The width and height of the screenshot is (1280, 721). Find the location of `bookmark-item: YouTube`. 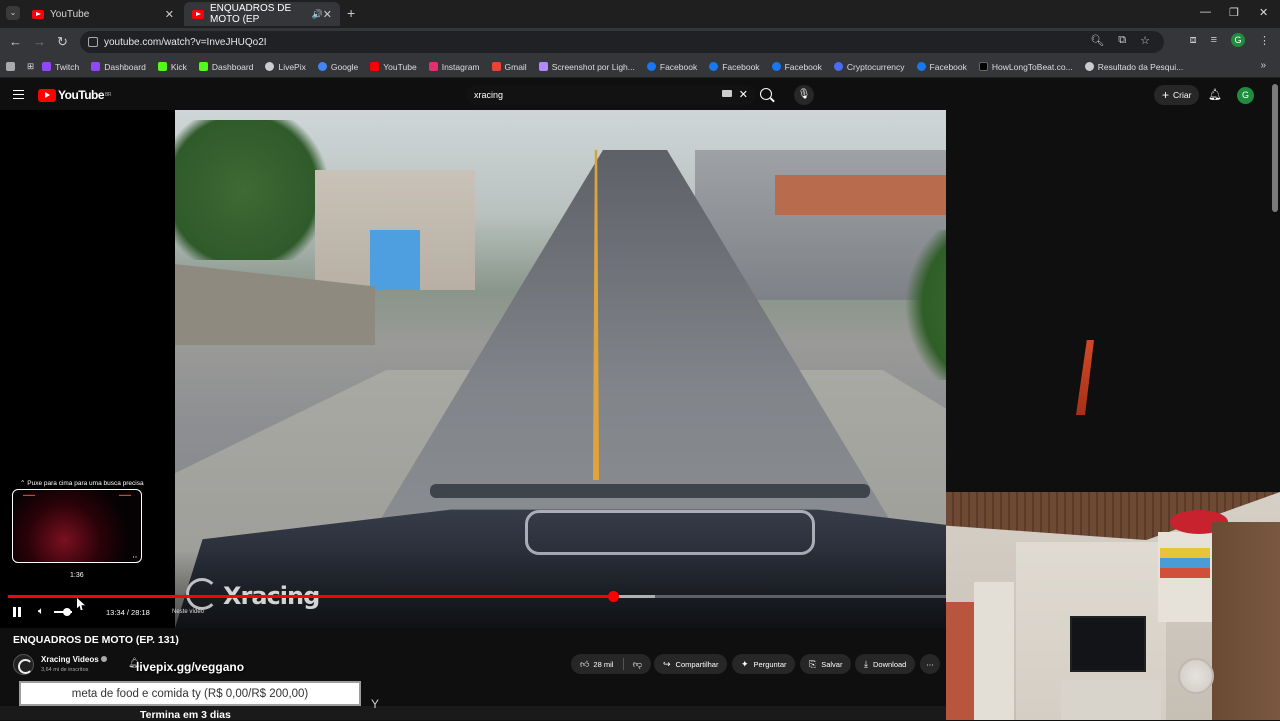

bookmark-item: YouTube is located at coordinates (393, 67).